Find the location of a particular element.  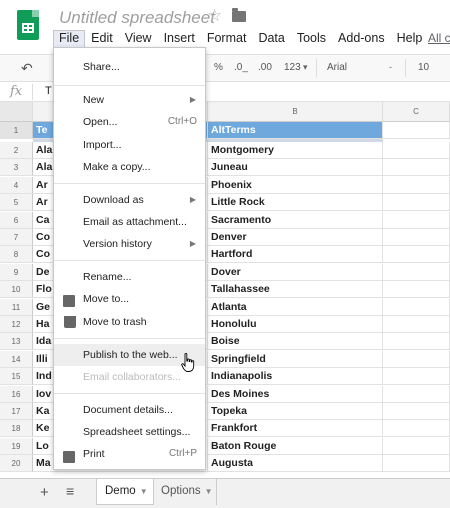

cell-b: Denver is located at coordinates (295, 237).